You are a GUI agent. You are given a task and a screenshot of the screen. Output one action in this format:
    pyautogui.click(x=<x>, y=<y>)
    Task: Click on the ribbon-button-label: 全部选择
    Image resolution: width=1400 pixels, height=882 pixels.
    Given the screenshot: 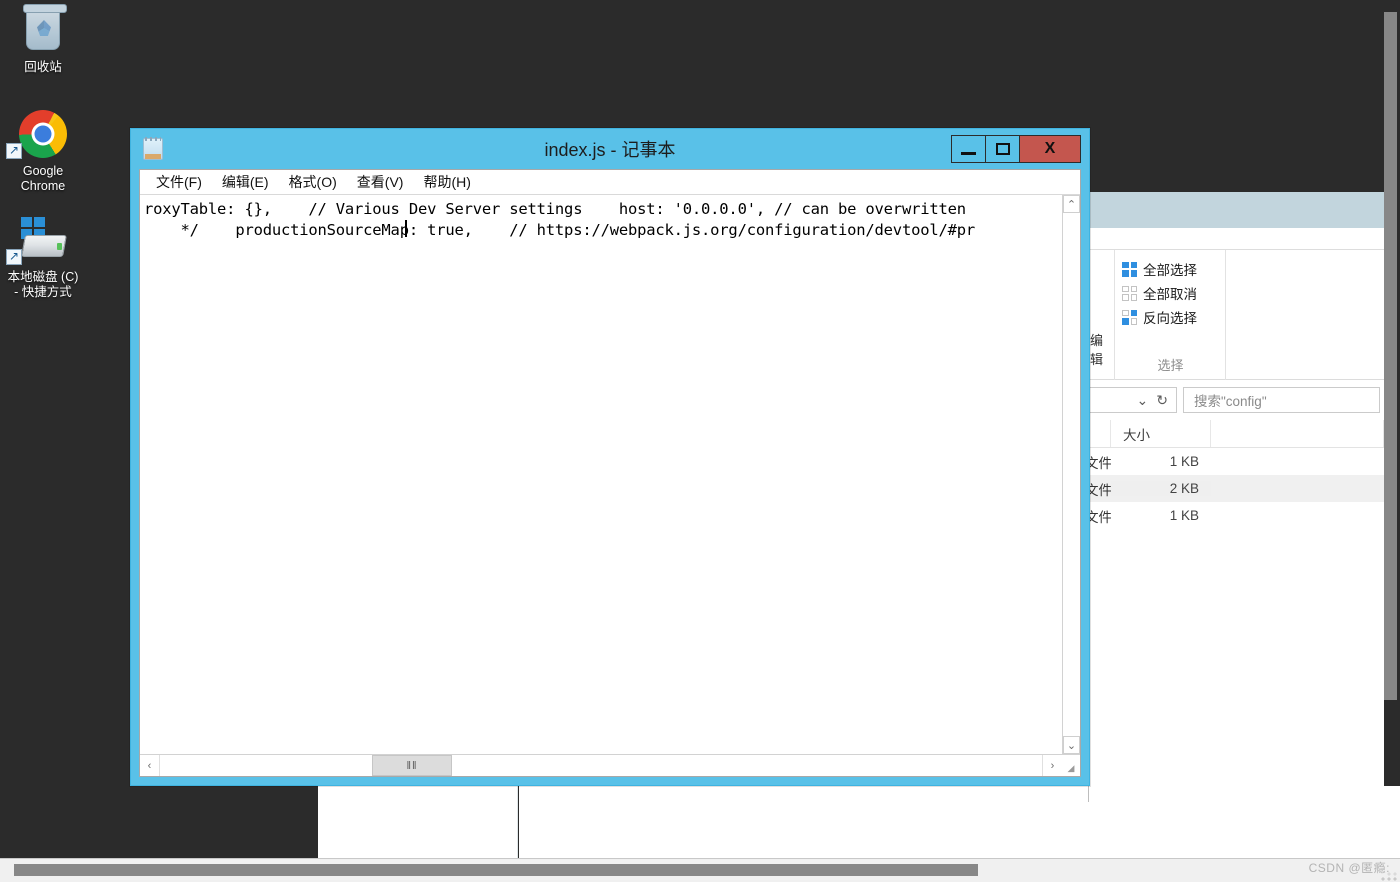 What is the action you would take?
    pyautogui.click(x=1170, y=270)
    